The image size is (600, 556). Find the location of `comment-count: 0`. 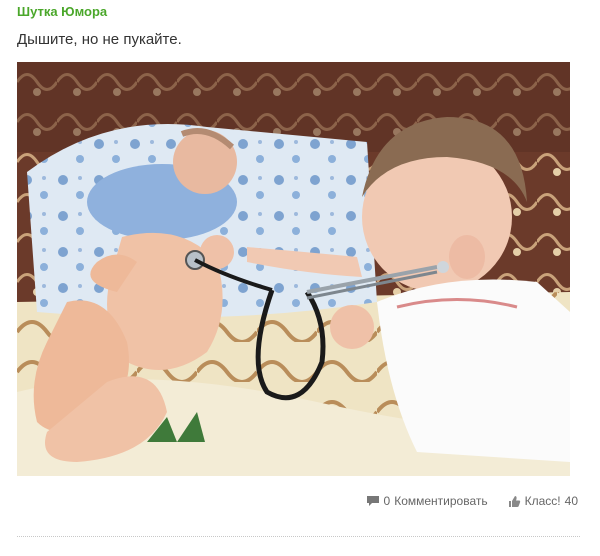

comment-count: 0 is located at coordinates (387, 501).